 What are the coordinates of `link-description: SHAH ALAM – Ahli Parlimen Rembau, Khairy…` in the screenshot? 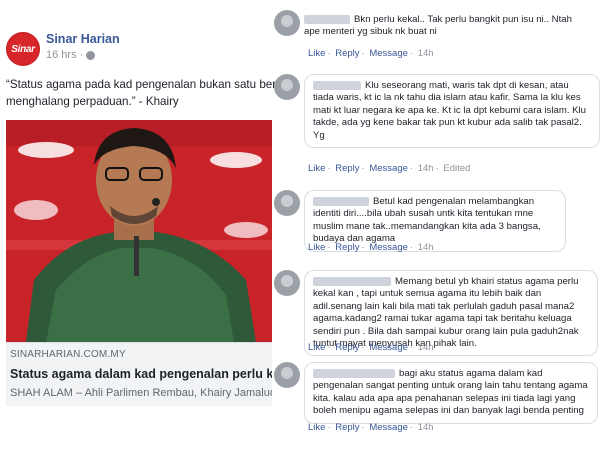 It's located at (141, 393).